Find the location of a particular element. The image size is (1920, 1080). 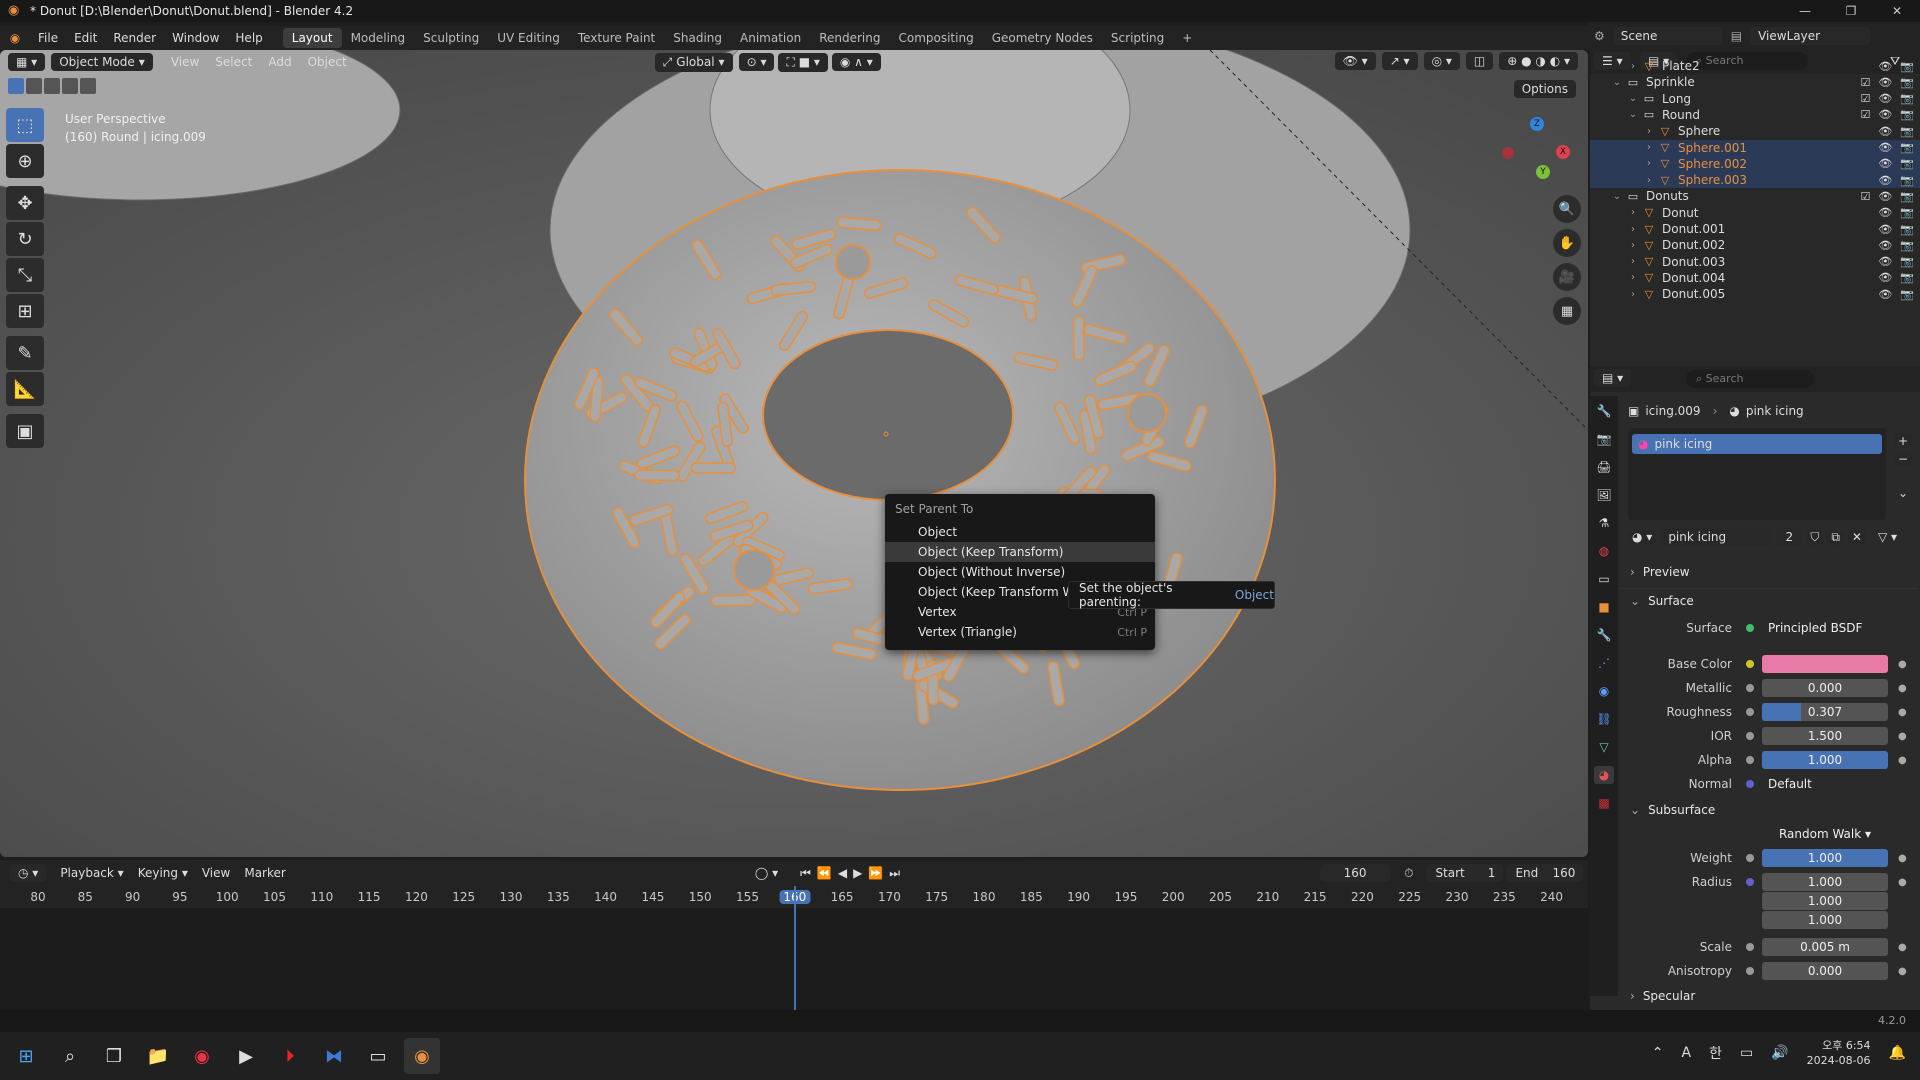

menu-view: View is located at coordinates (185, 62).